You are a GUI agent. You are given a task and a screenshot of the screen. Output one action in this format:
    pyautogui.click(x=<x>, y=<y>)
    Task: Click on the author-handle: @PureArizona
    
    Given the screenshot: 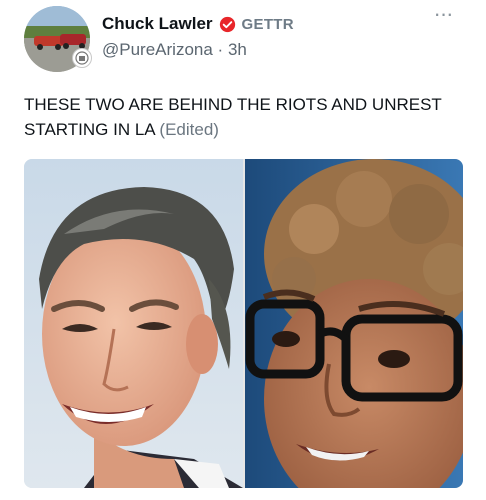 What is the action you would take?
    pyautogui.click(x=157, y=49)
    